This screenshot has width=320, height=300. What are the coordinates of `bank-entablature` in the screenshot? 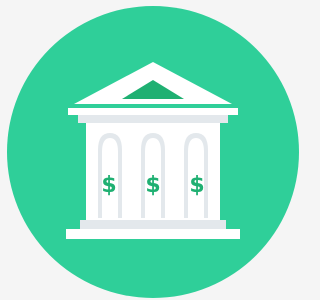 It's located at (153, 119).